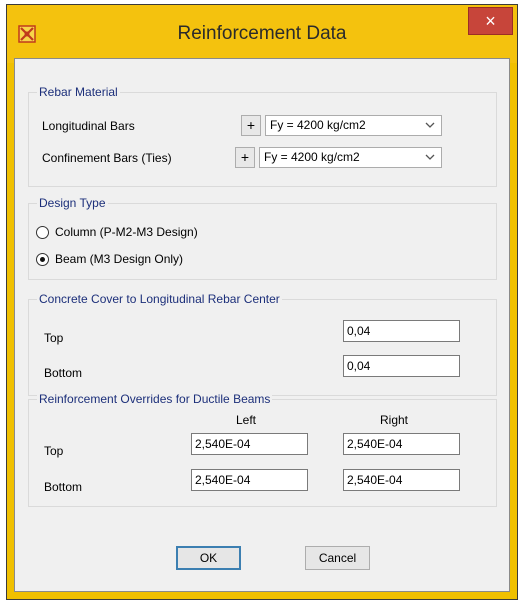  Describe the element at coordinates (401, 366) in the screenshot. I see `cover-bottom-input: 0,04` at that location.